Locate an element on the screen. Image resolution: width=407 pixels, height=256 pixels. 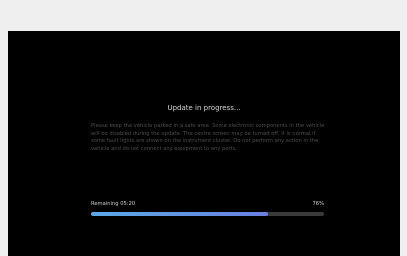
remaining-time-label: Remaining 05:20 is located at coordinates (113, 204).